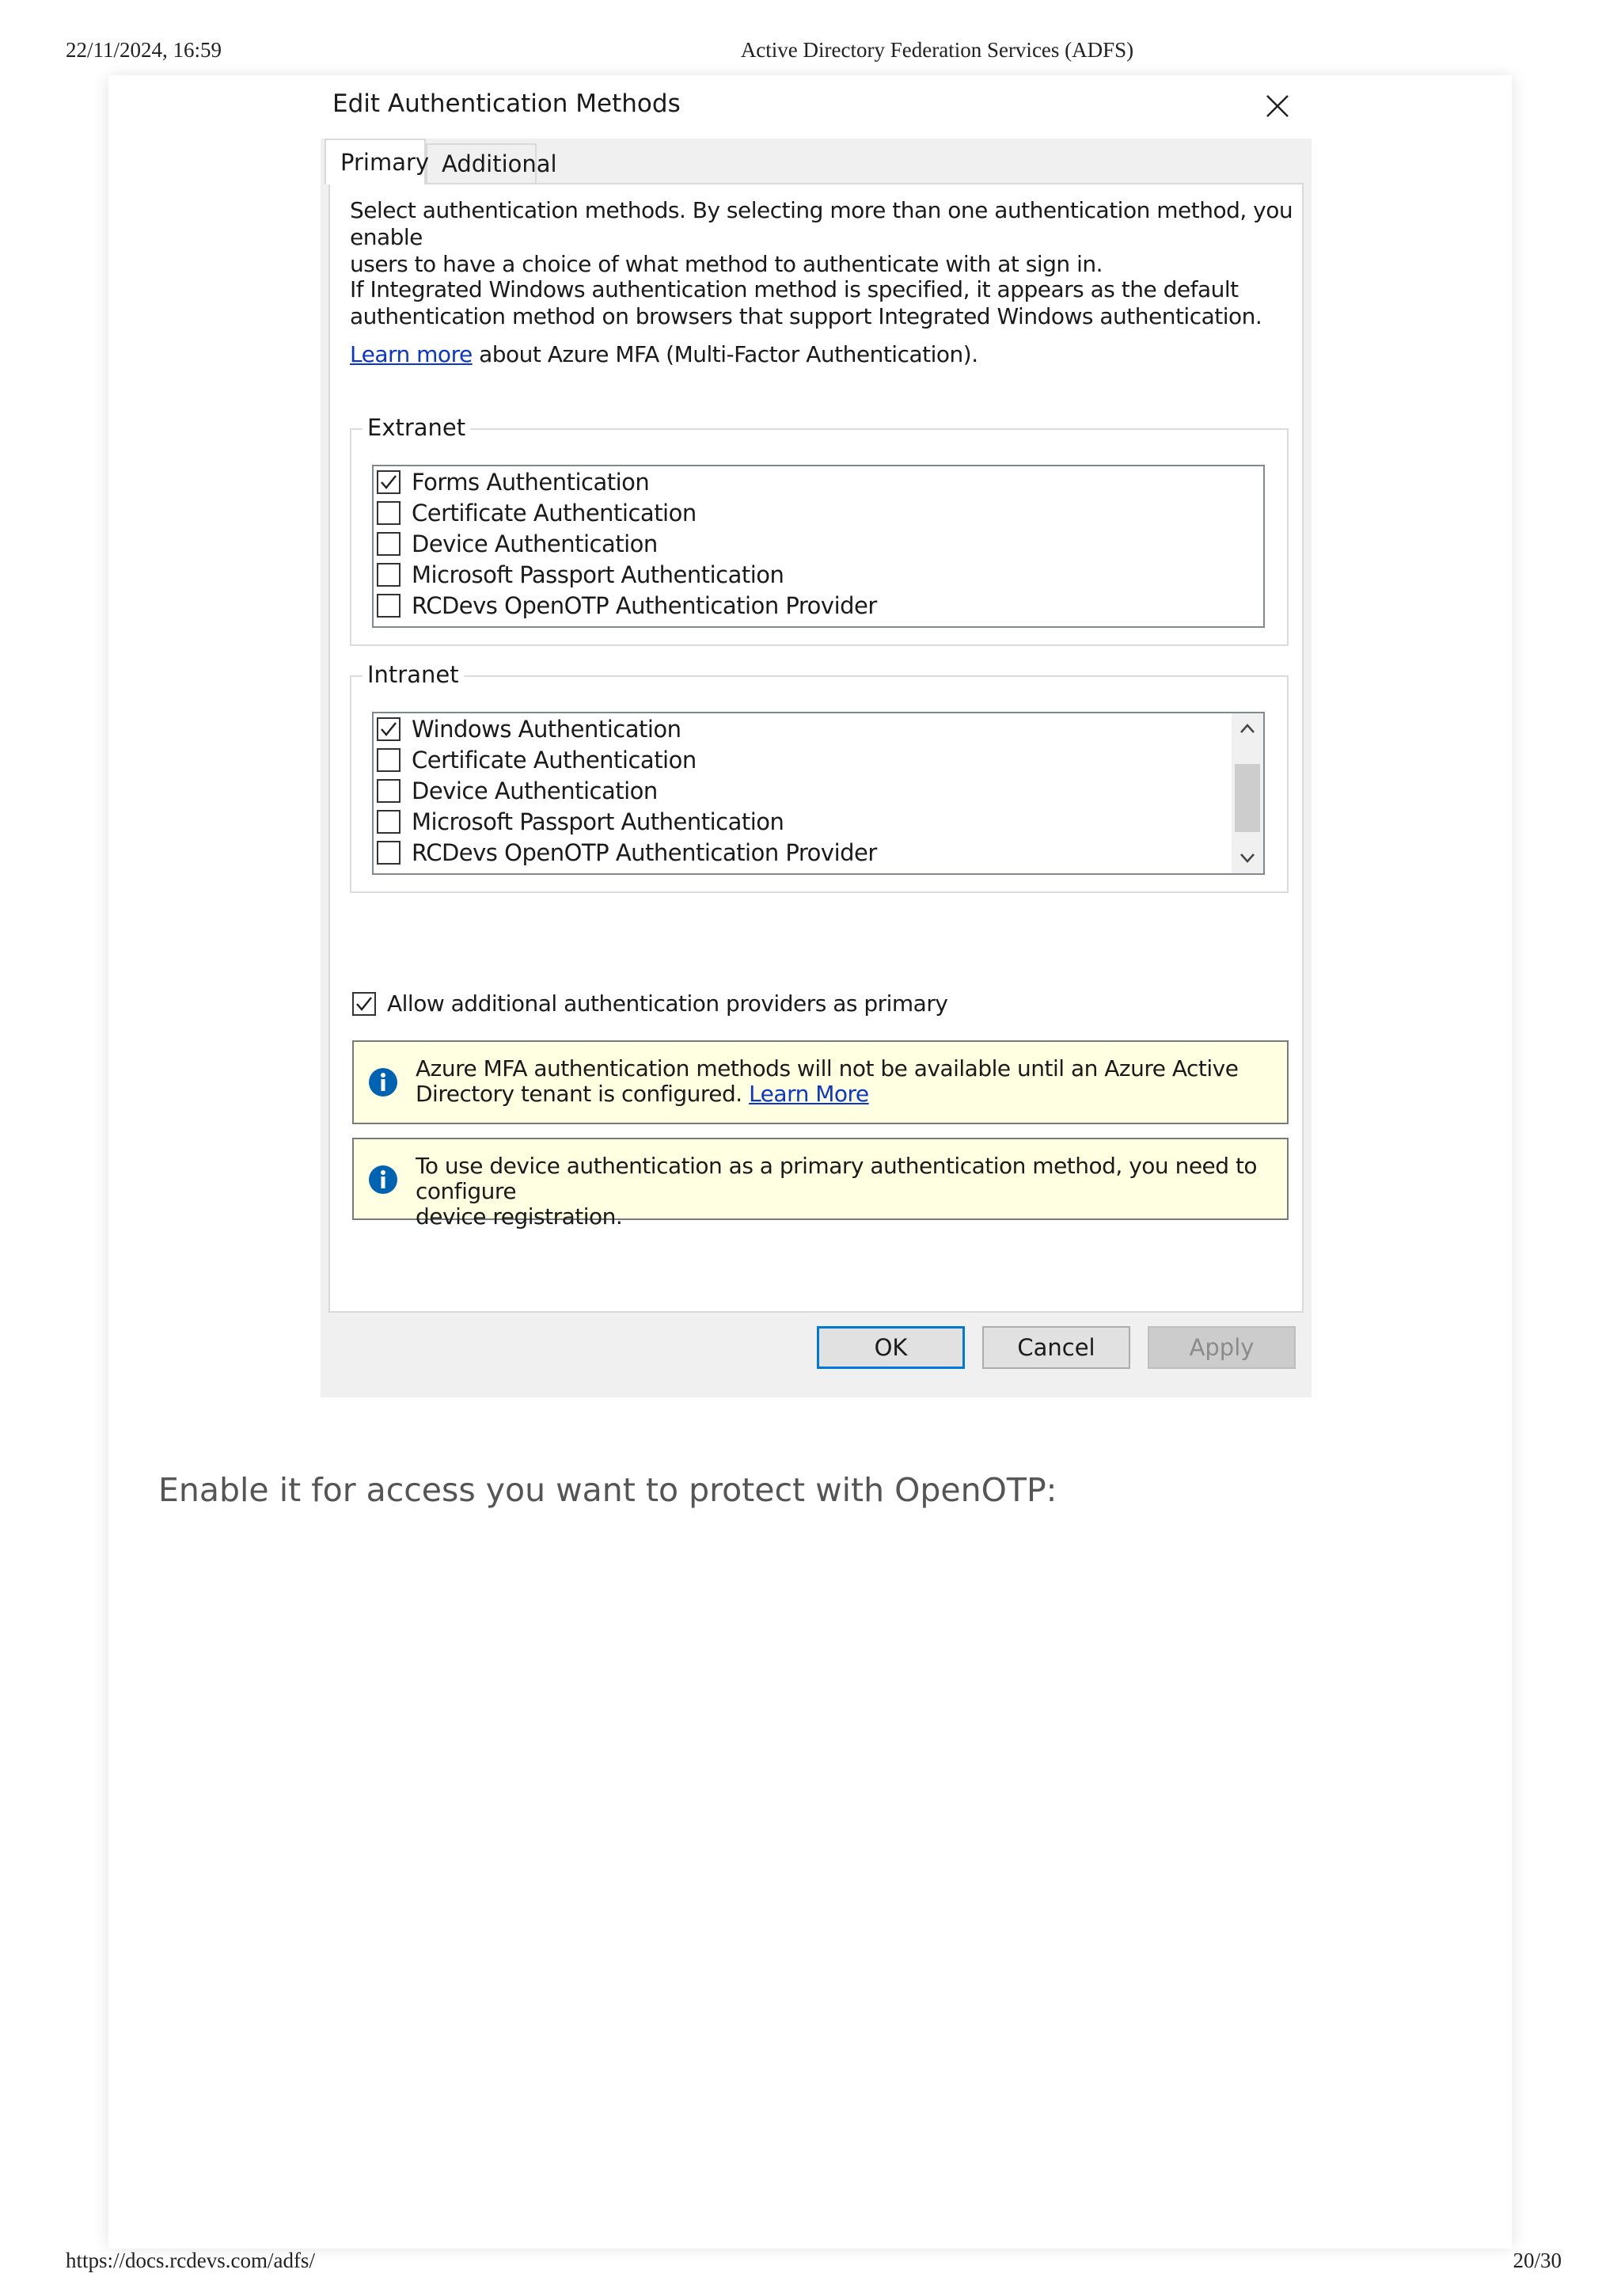 This screenshot has height=2296, width=1621. I want to click on chevron-down-icon, so click(1248, 858).